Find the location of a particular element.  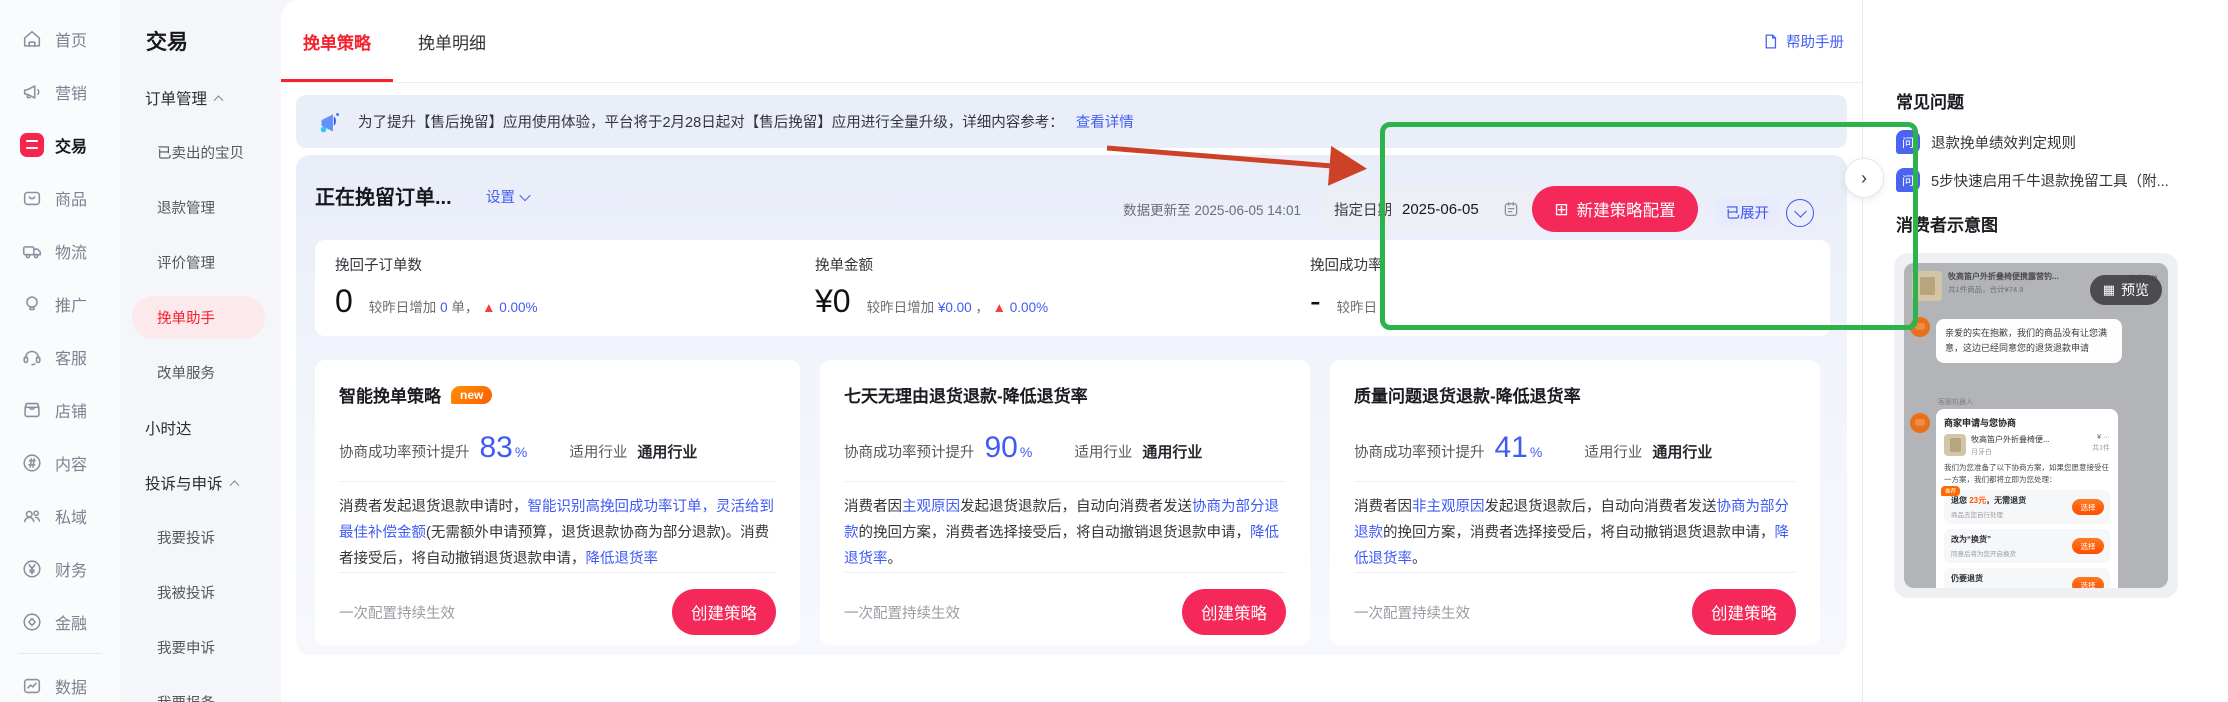

sidebar-item-marketing: 营销 is located at coordinates (60, 91).